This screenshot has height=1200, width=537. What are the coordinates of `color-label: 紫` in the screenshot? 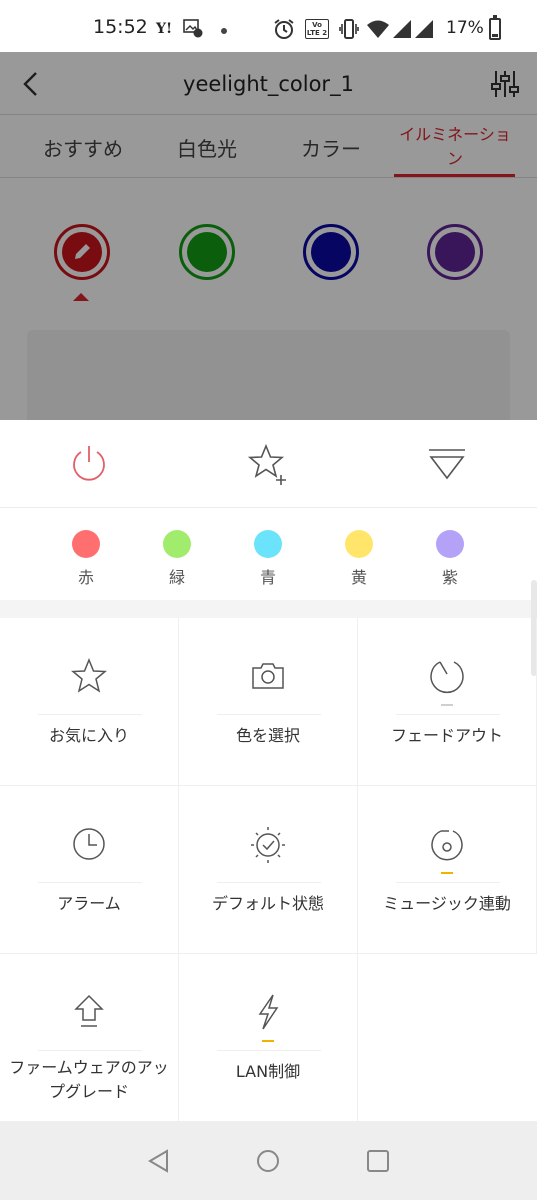 It's located at (449, 577).